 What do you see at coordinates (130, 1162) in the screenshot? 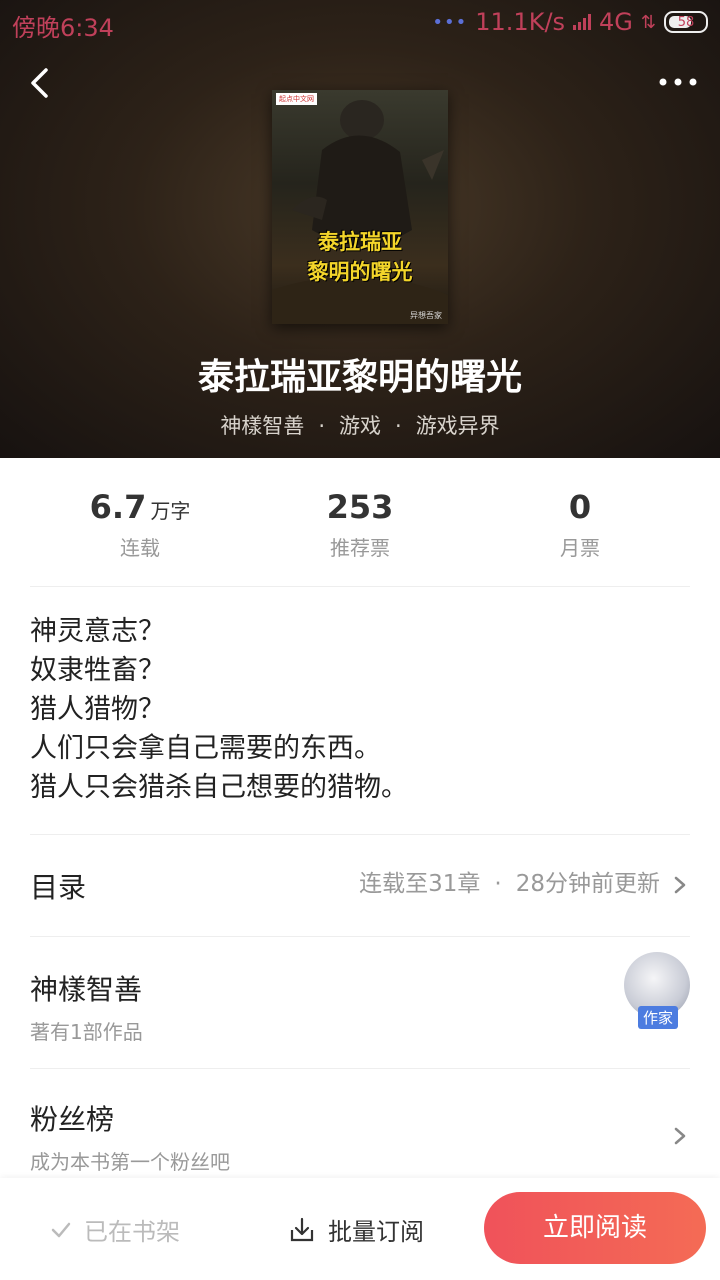
I see `fans-sub: 成为本书第一个粉丝吧` at bounding box center [130, 1162].